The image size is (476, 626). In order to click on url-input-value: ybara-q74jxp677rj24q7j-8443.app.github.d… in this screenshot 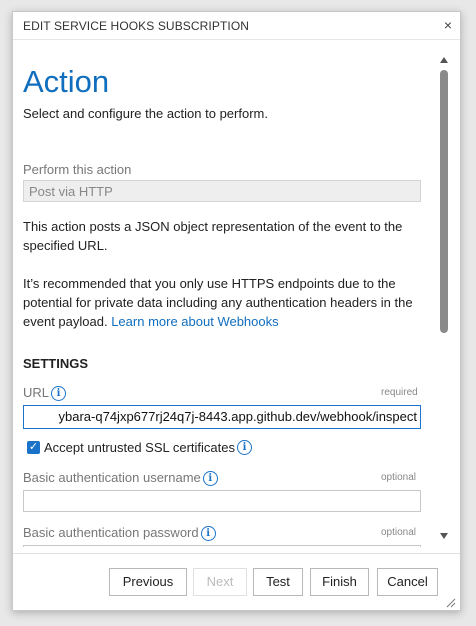, I will do `click(237, 416)`.